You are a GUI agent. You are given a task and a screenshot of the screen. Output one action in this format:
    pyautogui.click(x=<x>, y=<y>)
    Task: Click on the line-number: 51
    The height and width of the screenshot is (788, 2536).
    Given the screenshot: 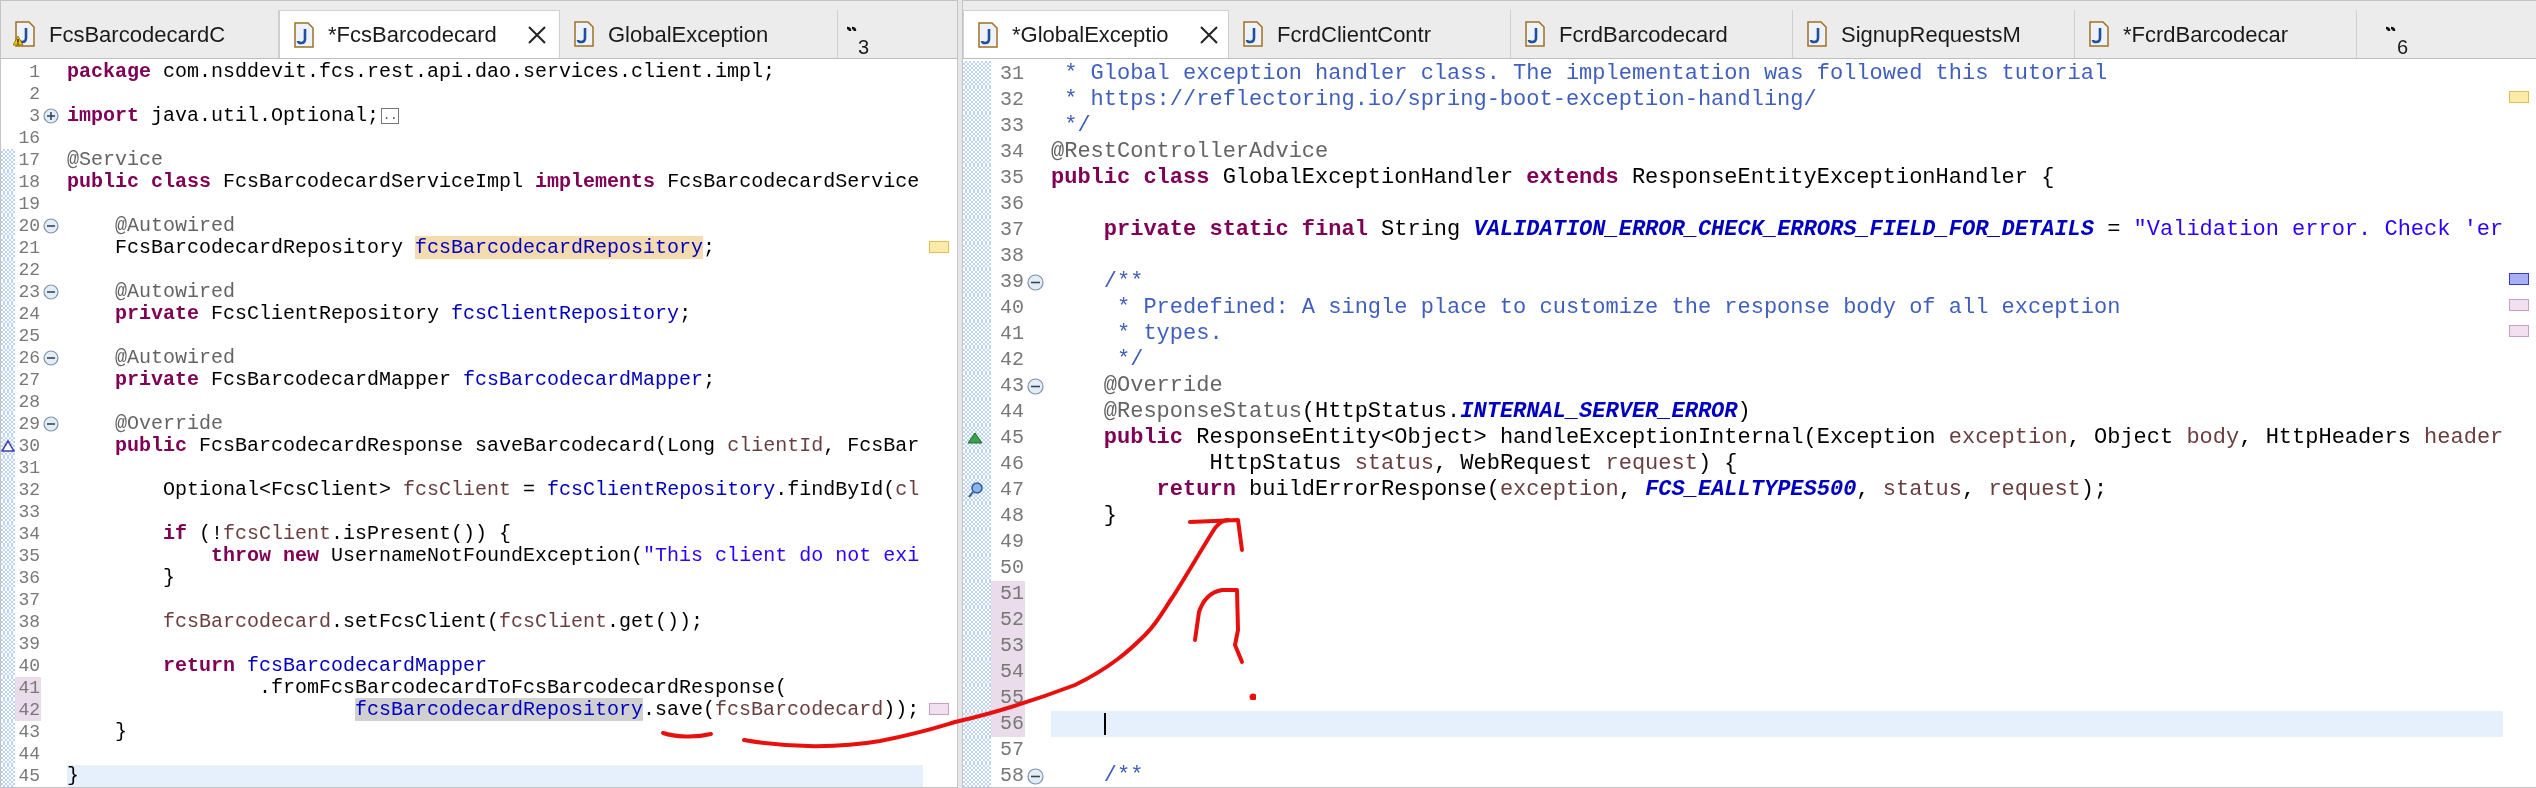 What is the action you would take?
    pyautogui.click(x=1008, y=594)
    